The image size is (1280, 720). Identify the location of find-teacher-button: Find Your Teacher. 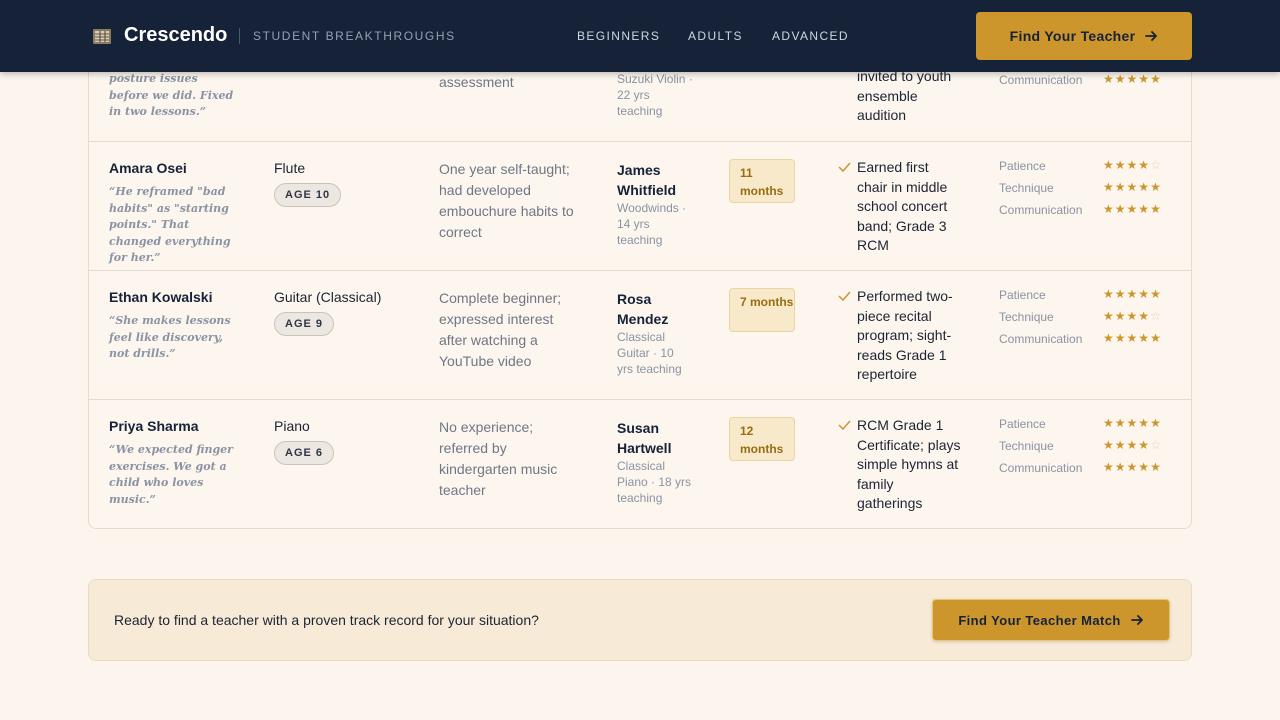
(1084, 36).